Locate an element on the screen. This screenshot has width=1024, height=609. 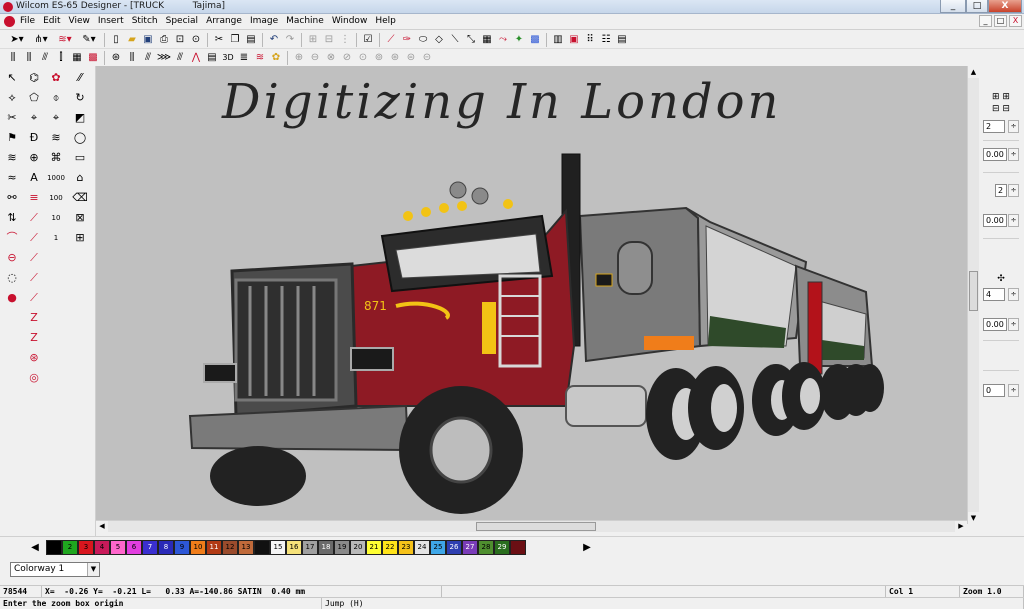
3d-icon: 3D is located at coordinates (228, 58).